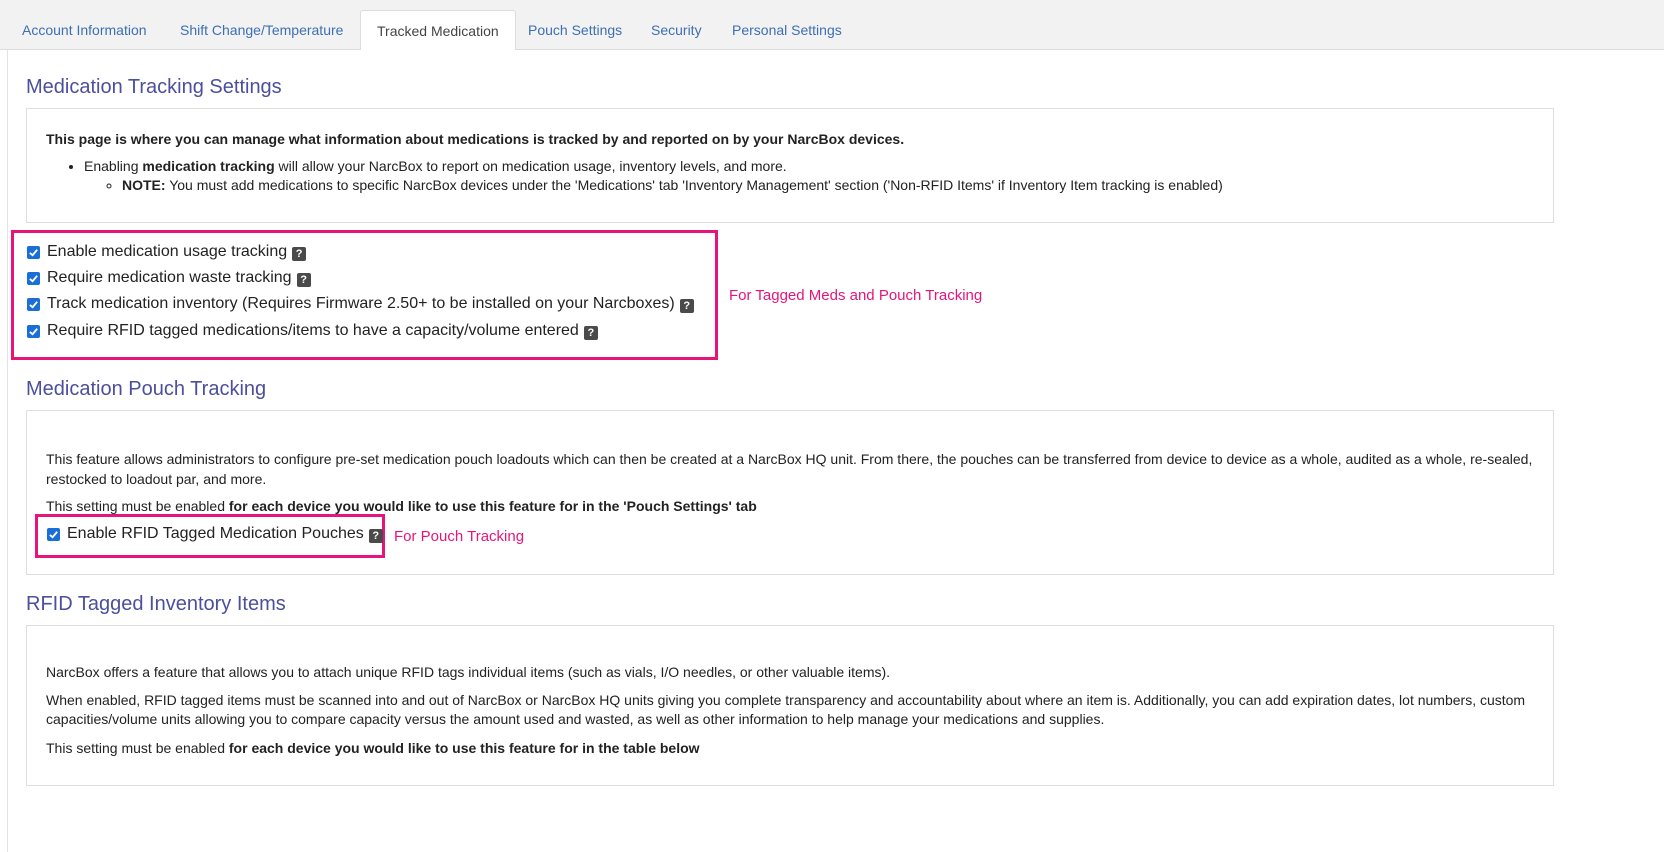  I want to click on tab-account-information: Account Information, so click(84, 30).